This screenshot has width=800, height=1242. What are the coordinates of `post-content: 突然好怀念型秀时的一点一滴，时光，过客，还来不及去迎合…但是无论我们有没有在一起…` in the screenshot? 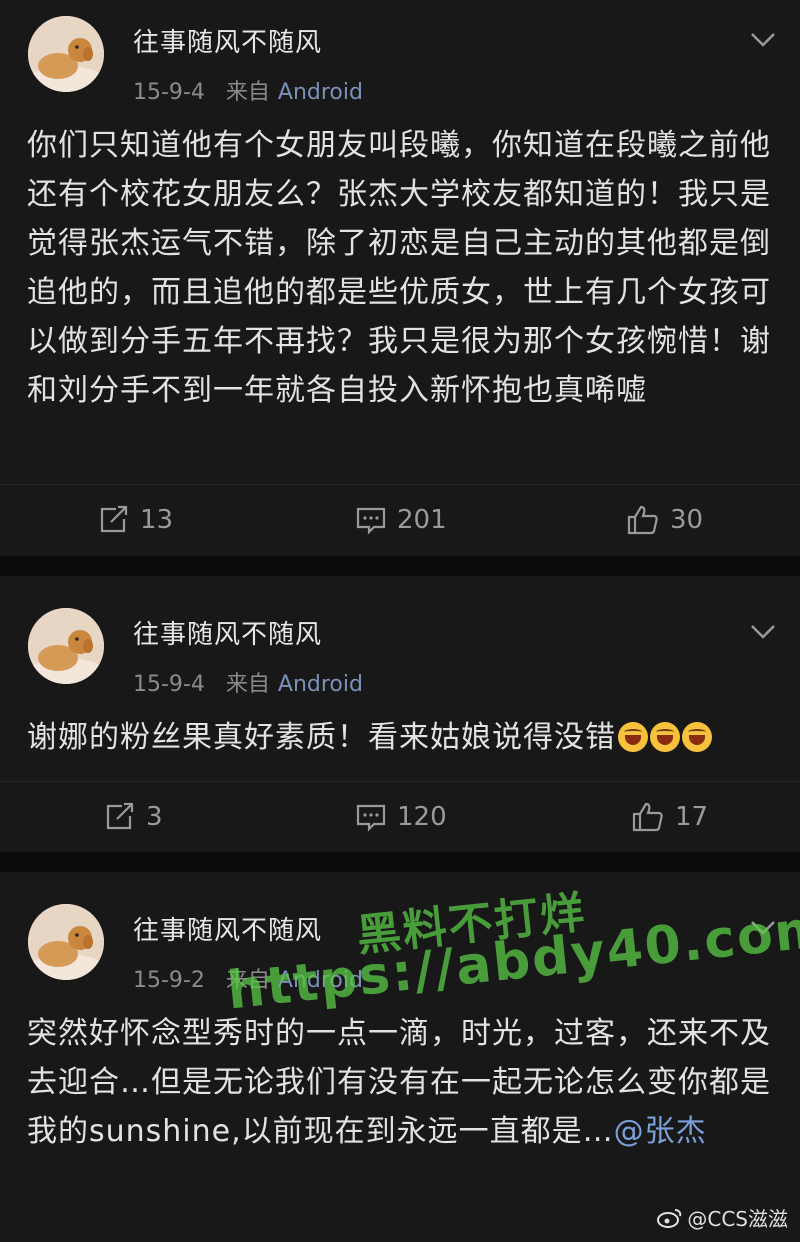 It's located at (402, 1082).